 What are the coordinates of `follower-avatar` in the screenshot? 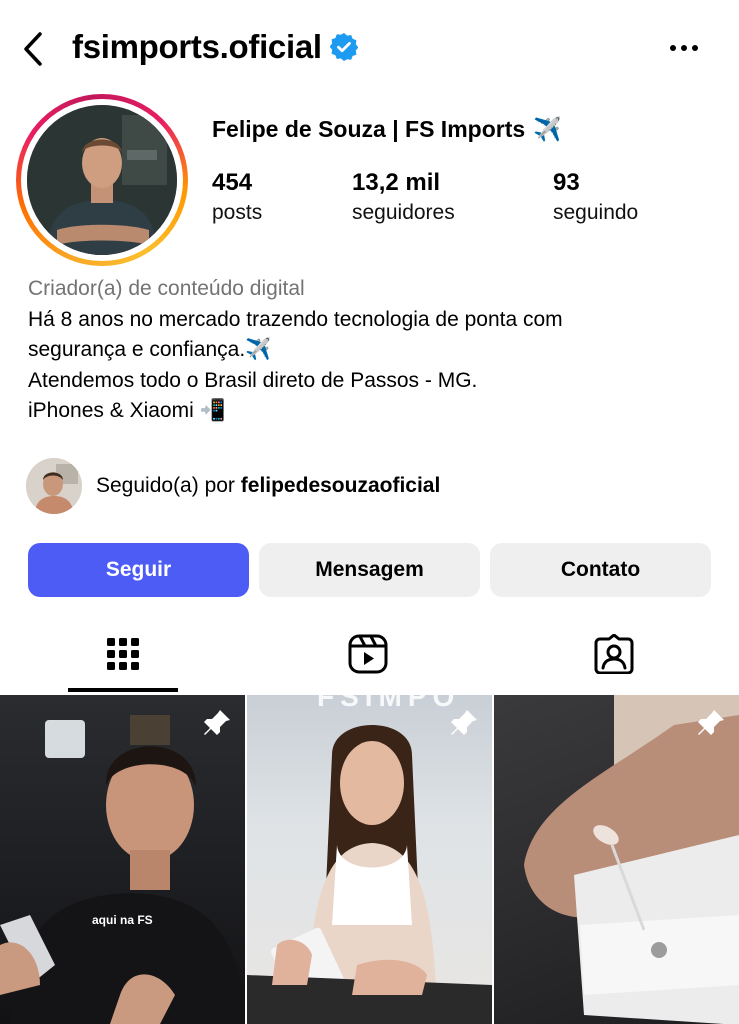 It's located at (54, 486).